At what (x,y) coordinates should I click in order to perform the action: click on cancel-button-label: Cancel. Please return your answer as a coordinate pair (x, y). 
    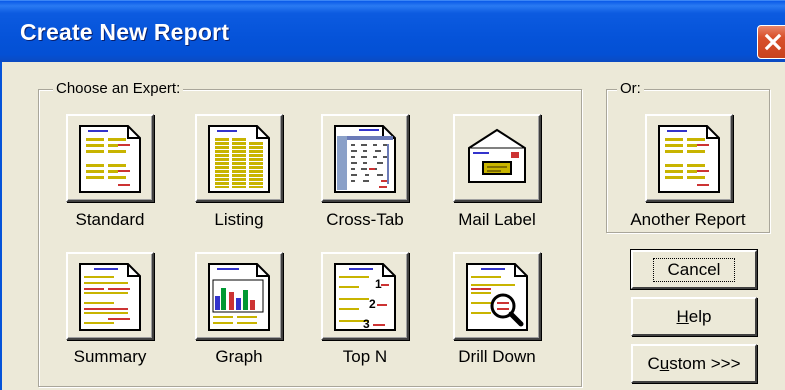
    Looking at the image, I should click on (694, 269).